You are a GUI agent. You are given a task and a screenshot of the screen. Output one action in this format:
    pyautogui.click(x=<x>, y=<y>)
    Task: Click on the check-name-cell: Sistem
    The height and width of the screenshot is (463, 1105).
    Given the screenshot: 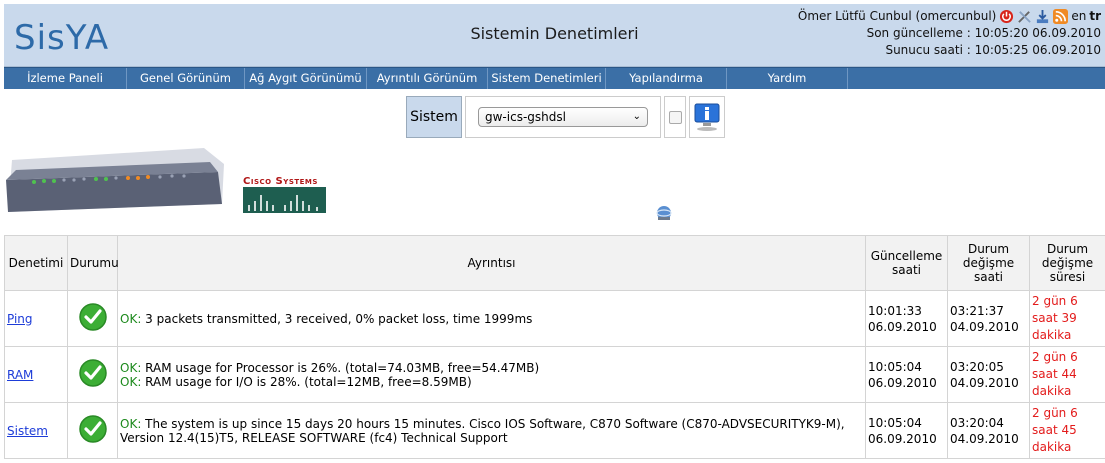 What is the action you would take?
    pyautogui.click(x=36, y=430)
    